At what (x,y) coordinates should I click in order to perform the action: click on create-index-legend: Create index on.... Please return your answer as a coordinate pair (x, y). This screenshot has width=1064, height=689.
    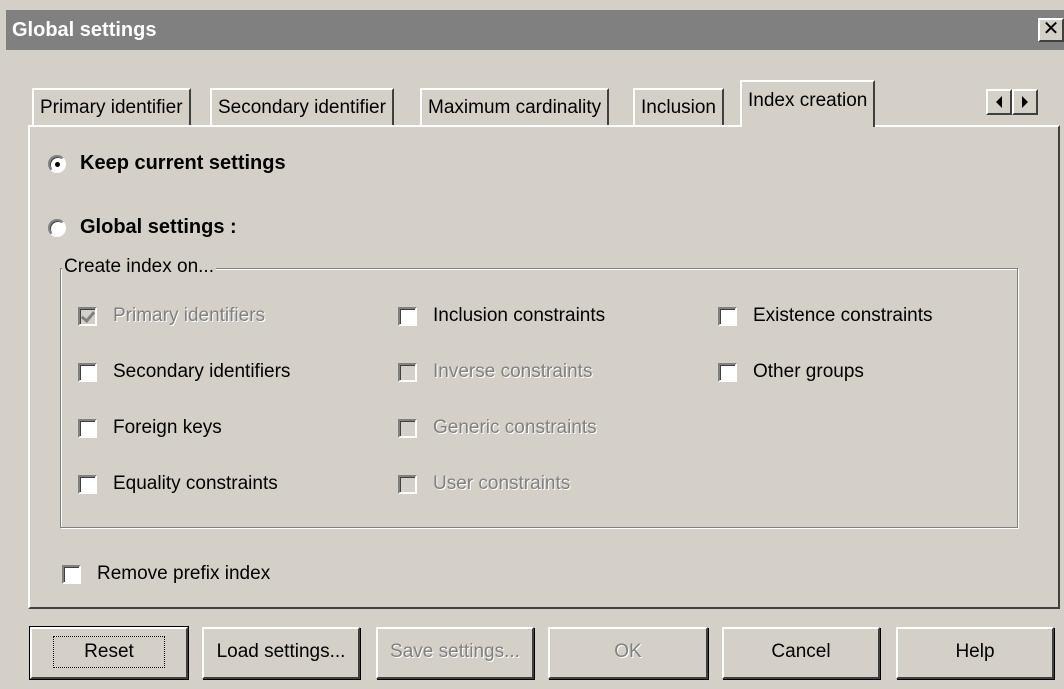
    Looking at the image, I should click on (139, 267).